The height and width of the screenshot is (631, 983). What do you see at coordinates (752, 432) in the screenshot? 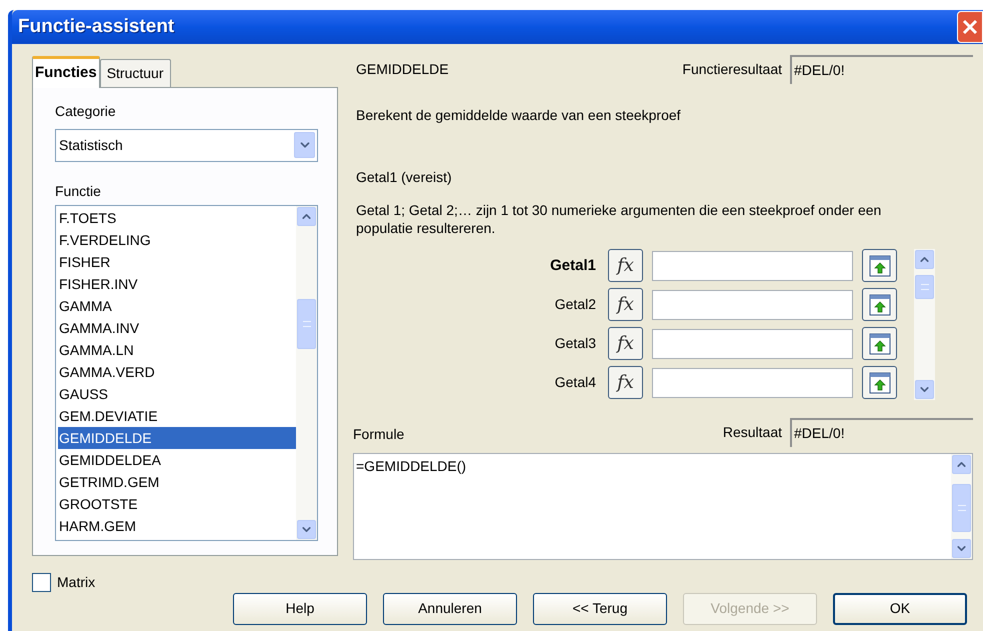
I see `result-label: Resultaat` at bounding box center [752, 432].